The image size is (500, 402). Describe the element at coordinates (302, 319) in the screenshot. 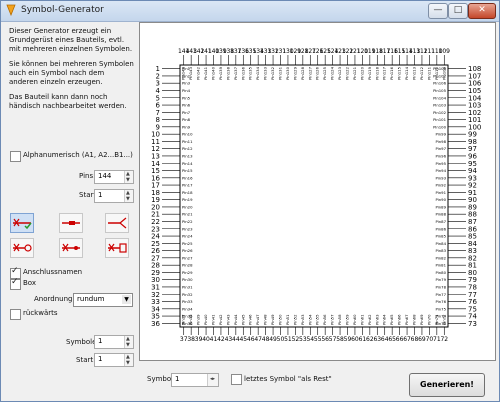

I see `pin-name: Pin53` at that location.